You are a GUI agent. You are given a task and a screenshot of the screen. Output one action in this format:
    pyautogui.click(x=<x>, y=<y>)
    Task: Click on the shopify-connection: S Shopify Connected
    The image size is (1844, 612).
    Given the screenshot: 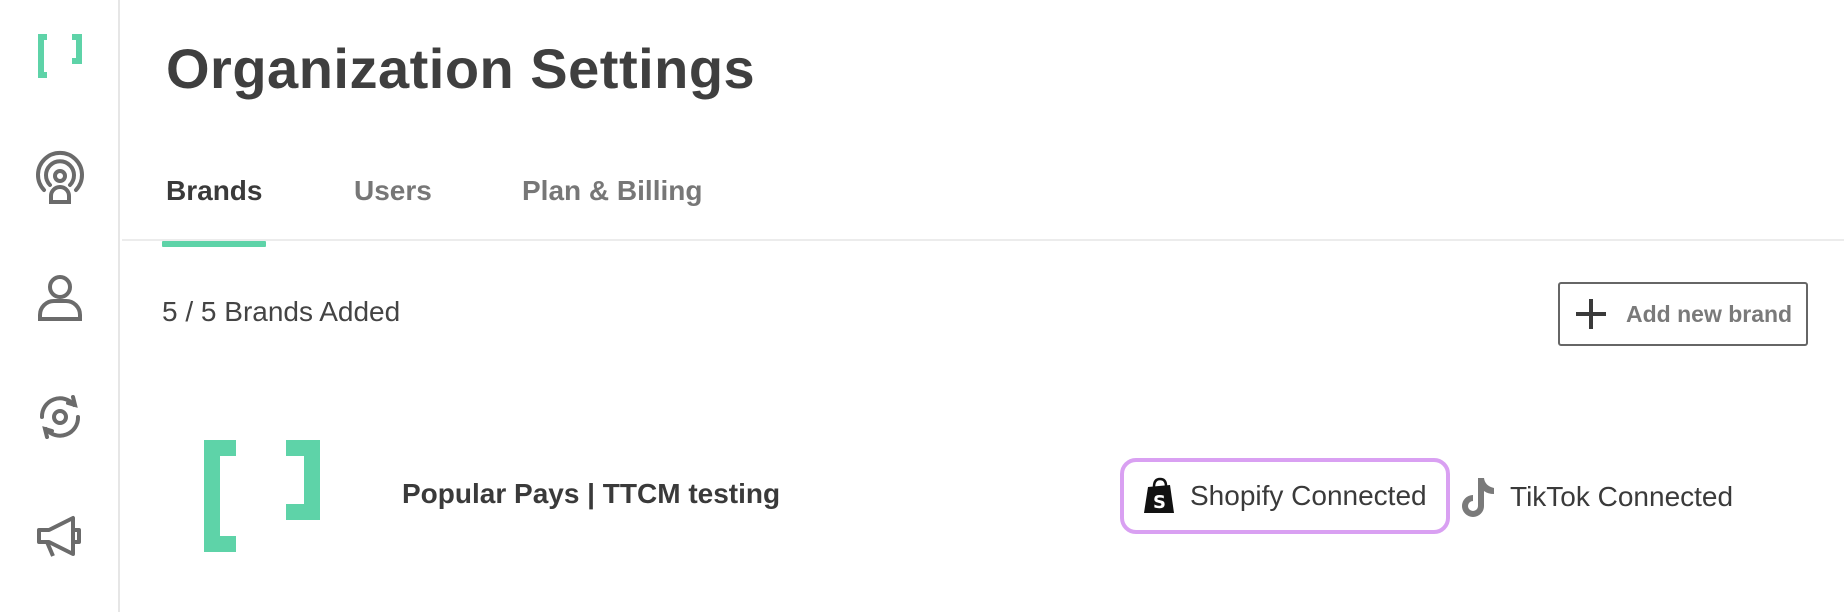 What is the action you would take?
    pyautogui.click(x=1285, y=496)
    